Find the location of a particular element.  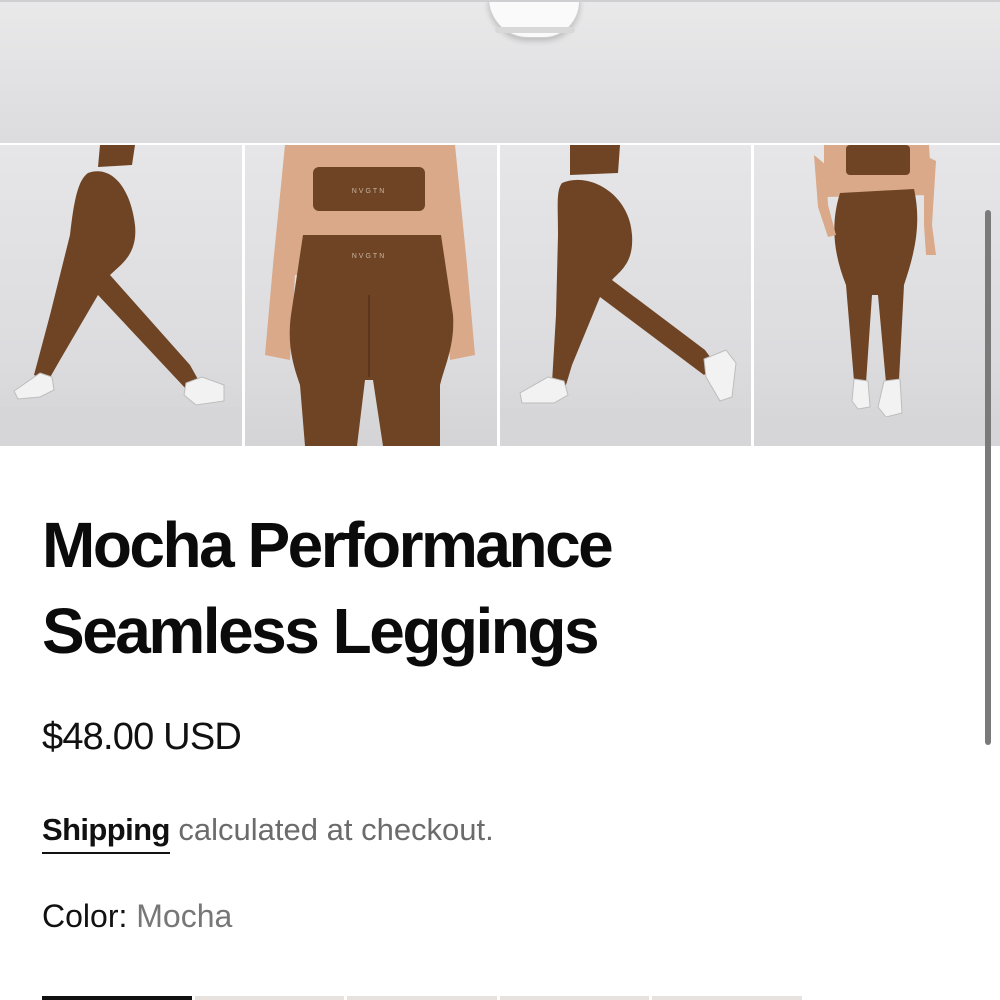

product-title-line-2: Seamless Leggings is located at coordinates (321, 631).